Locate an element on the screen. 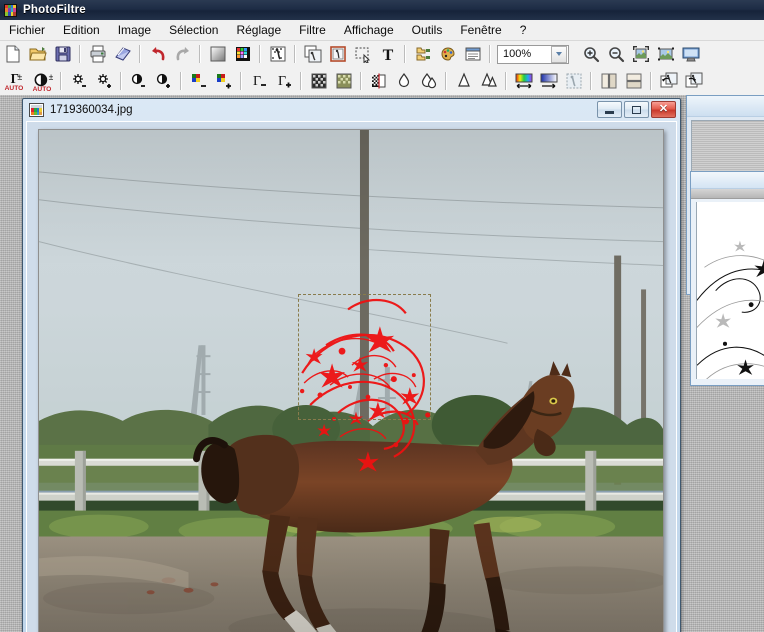 The height and width of the screenshot is (632, 764). zoom-level-value: 100% is located at coordinates (524, 54).